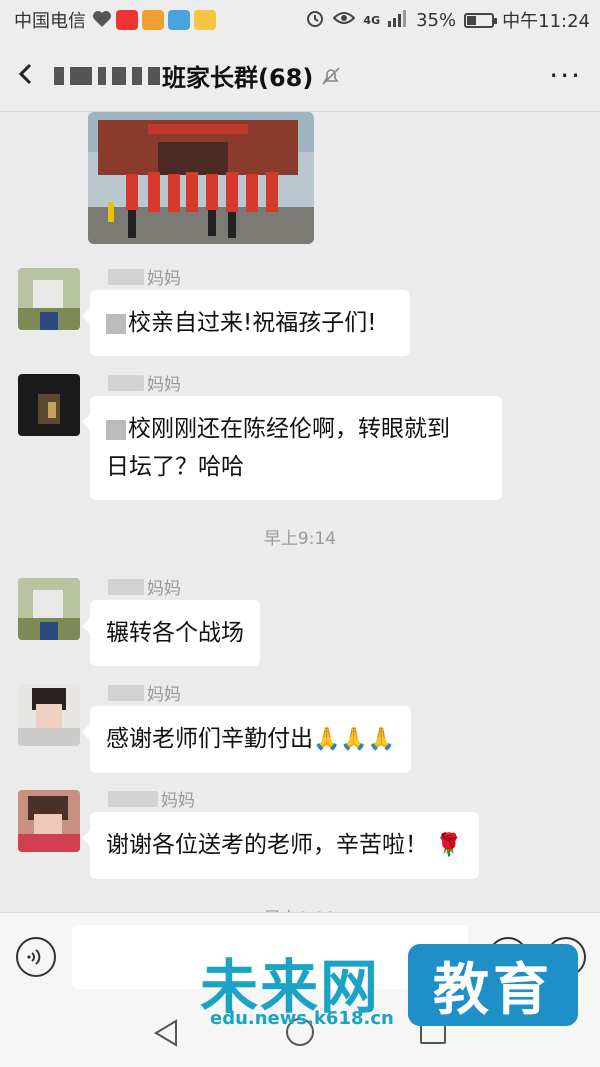 Image resolution: width=600 pixels, height=1067 pixels. Describe the element at coordinates (315, 20) in the screenshot. I see `alarm-icon` at that location.